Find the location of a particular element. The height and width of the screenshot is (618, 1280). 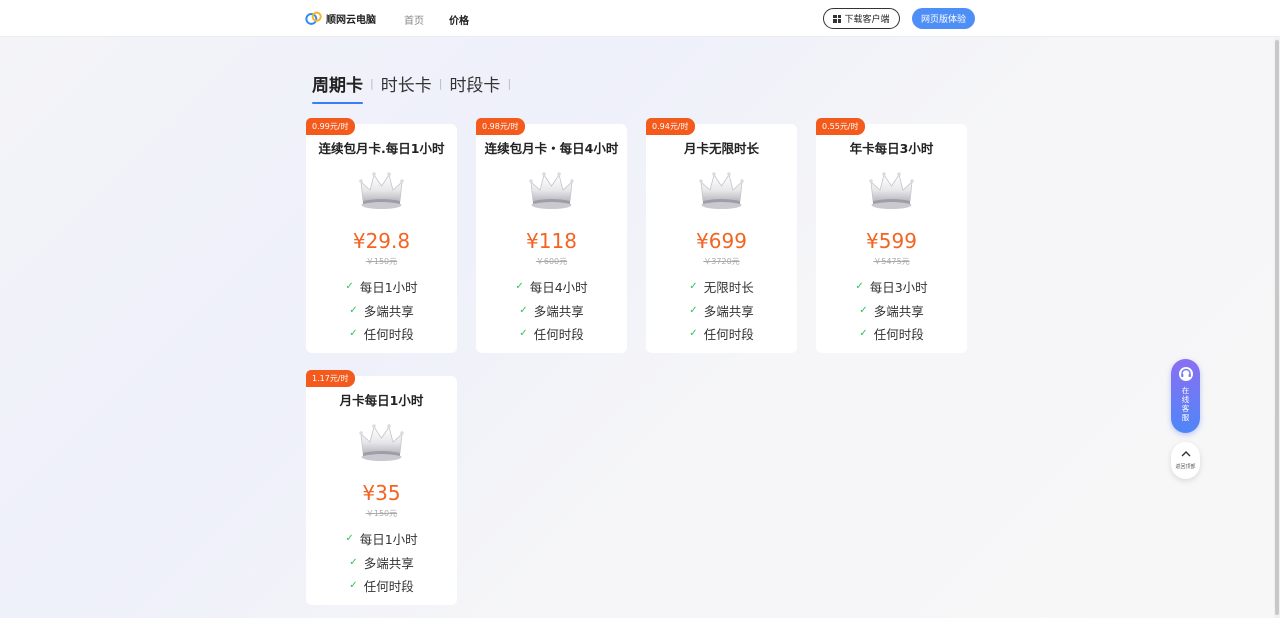

tab-duration-card: 时长卡 is located at coordinates (406, 83).